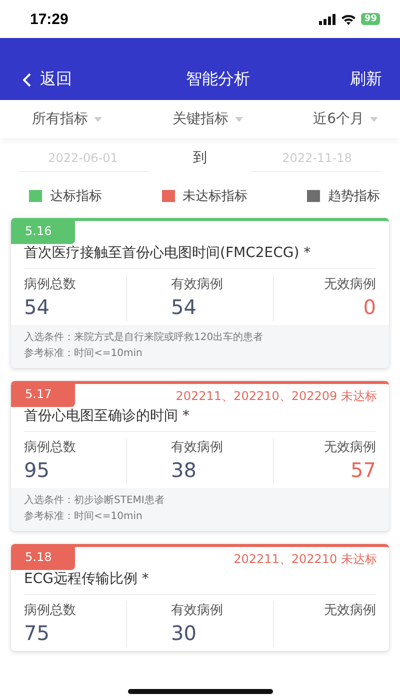 This screenshot has height=700, width=400. Describe the element at coordinates (277, 396) in the screenshot. I see `alert-text: 202211、202210、202209 未达标` at that location.